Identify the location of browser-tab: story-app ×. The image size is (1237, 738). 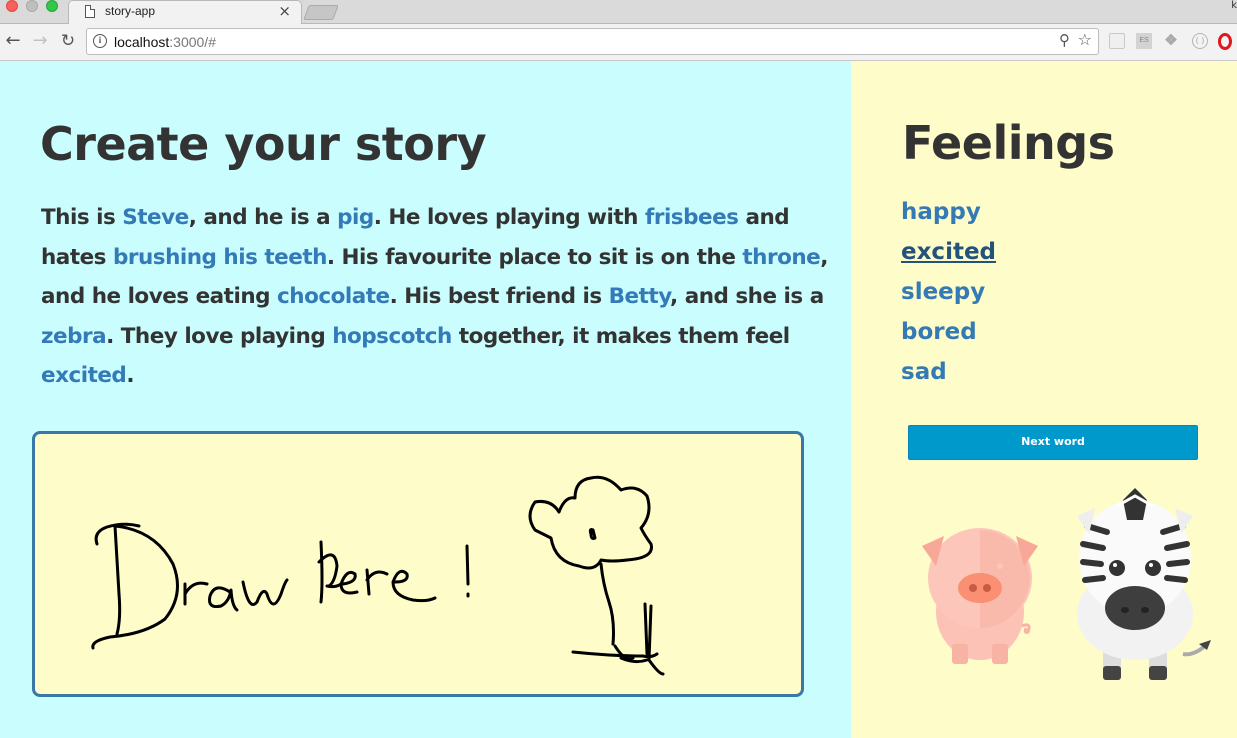
(185, 12).